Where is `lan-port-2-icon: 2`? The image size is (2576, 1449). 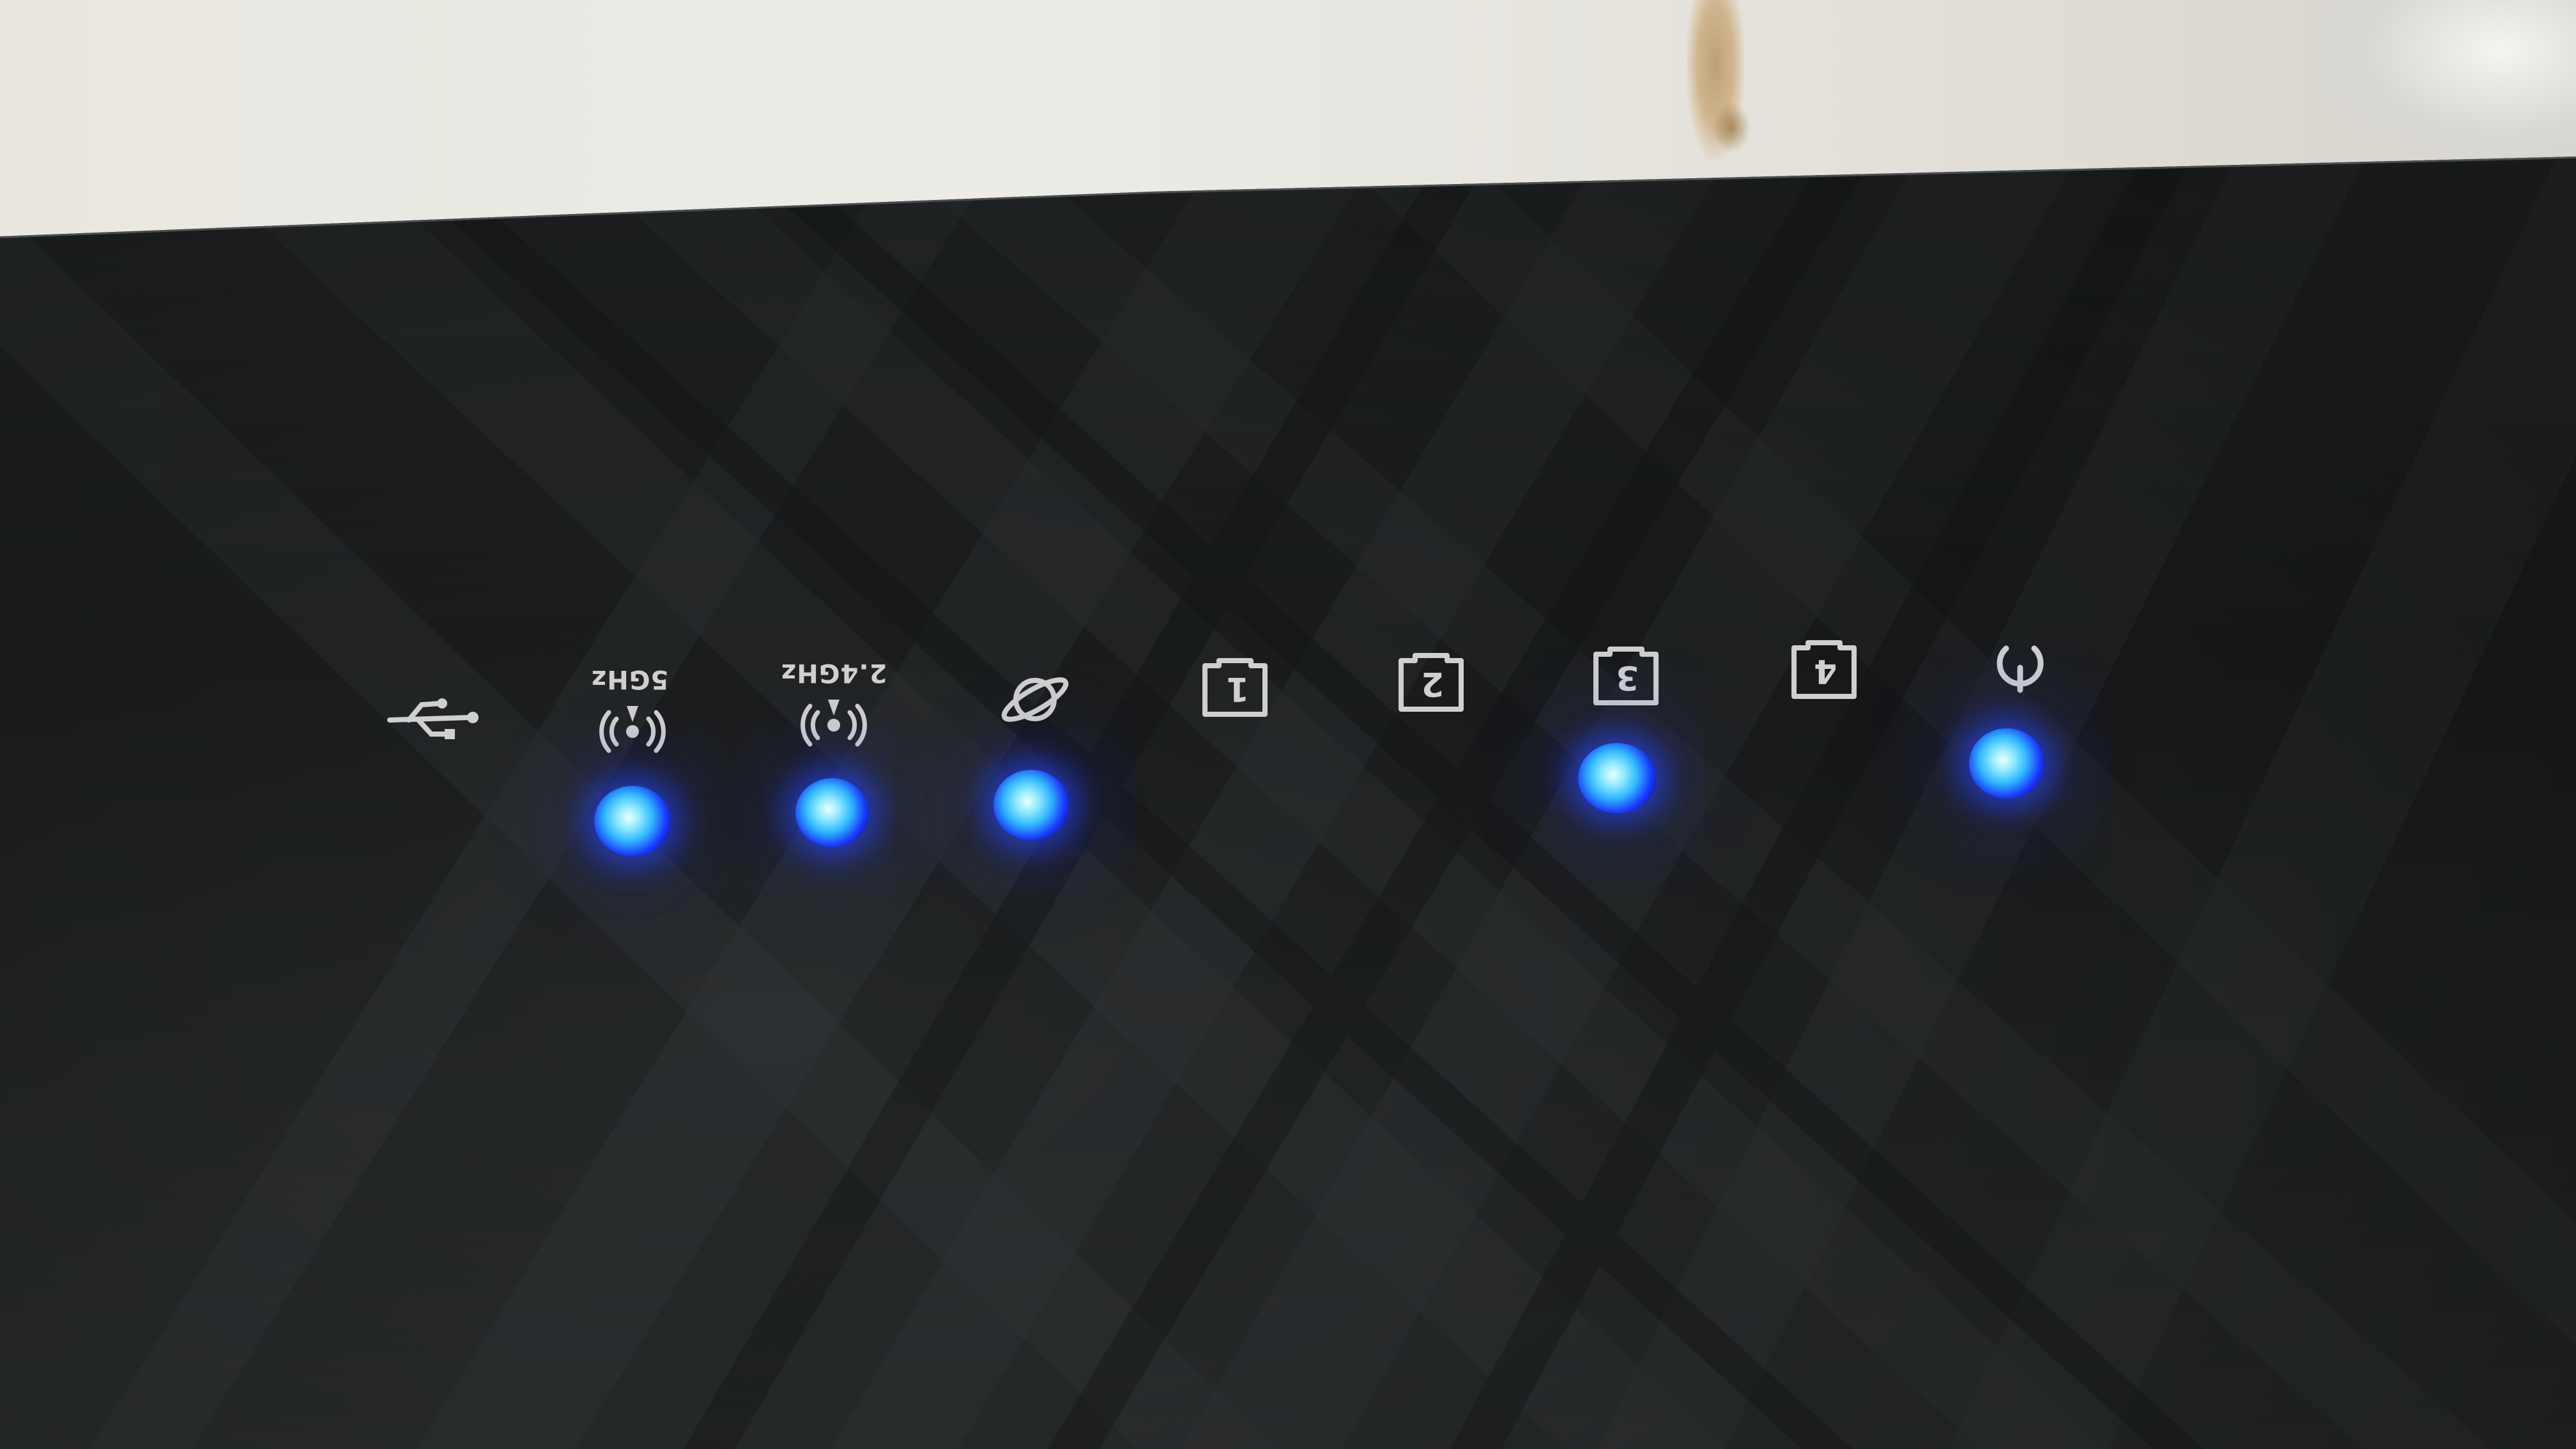 lan-port-2-icon: 2 is located at coordinates (1431, 683).